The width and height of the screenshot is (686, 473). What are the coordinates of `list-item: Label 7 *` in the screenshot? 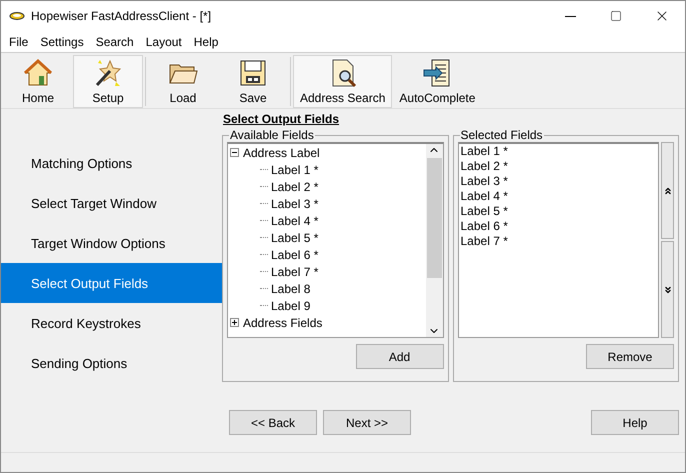 It's located at (558, 241).